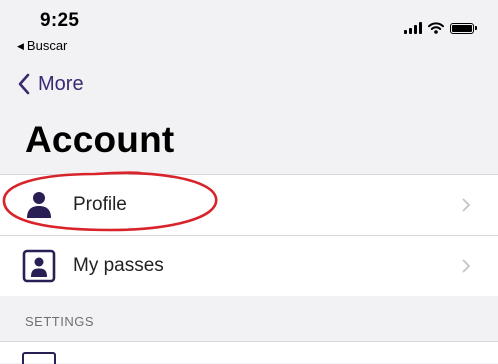 This screenshot has width=498, height=364. I want to click on battery-icon, so click(463, 28).